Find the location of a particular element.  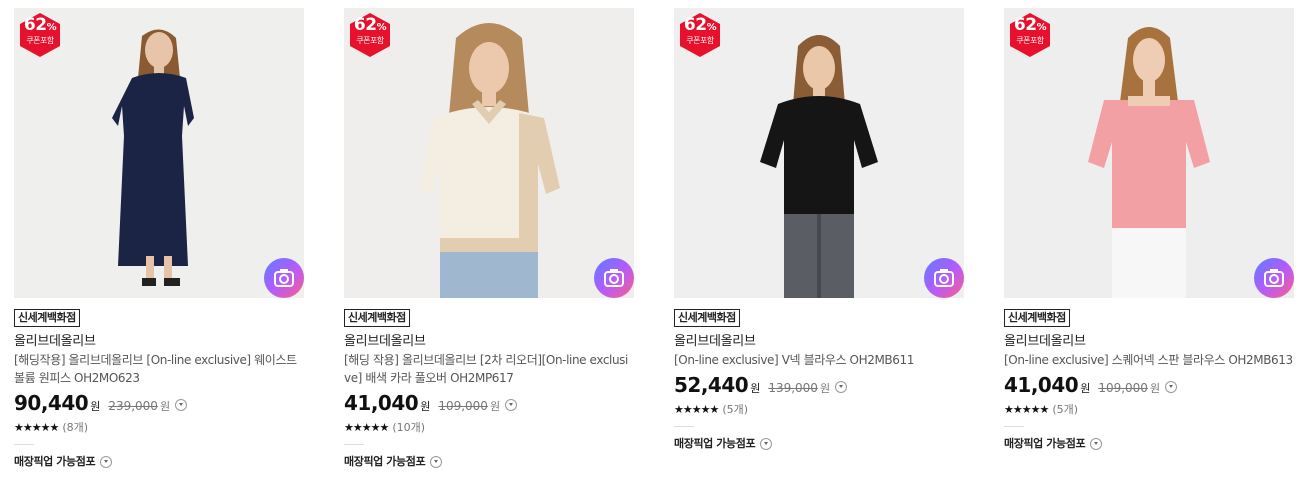

original-price: 239,000 is located at coordinates (133, 406).